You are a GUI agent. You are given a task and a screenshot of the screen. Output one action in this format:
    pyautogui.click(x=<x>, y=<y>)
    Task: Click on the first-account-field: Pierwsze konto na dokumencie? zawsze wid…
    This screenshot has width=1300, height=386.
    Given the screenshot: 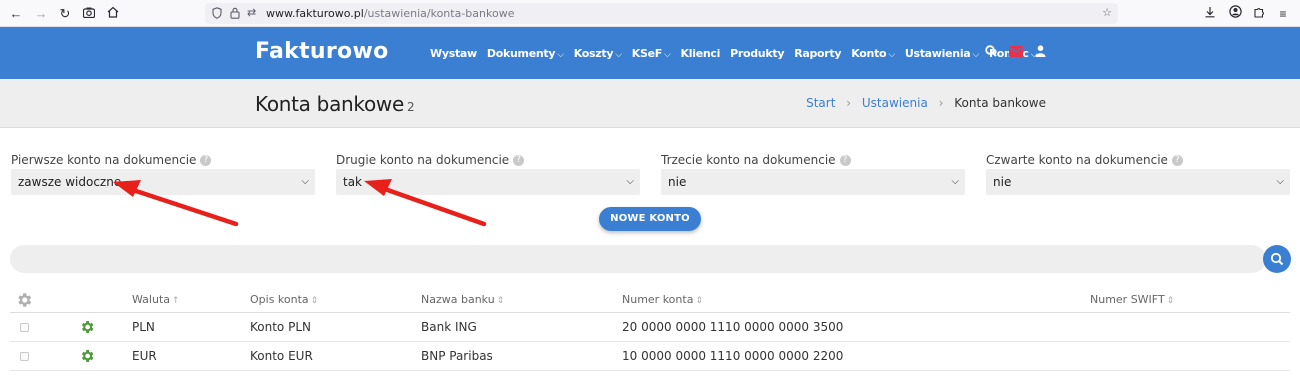 What is the action you would take?
    pyautogui.click(x=163, y=173)
    